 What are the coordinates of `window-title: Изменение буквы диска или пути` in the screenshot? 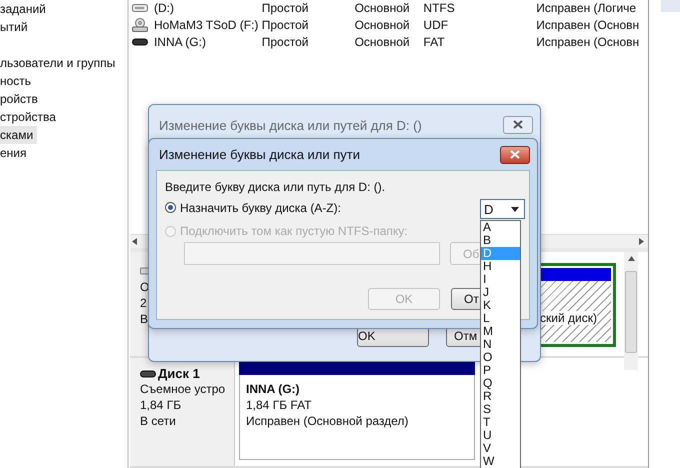 It's located at (259, 154).